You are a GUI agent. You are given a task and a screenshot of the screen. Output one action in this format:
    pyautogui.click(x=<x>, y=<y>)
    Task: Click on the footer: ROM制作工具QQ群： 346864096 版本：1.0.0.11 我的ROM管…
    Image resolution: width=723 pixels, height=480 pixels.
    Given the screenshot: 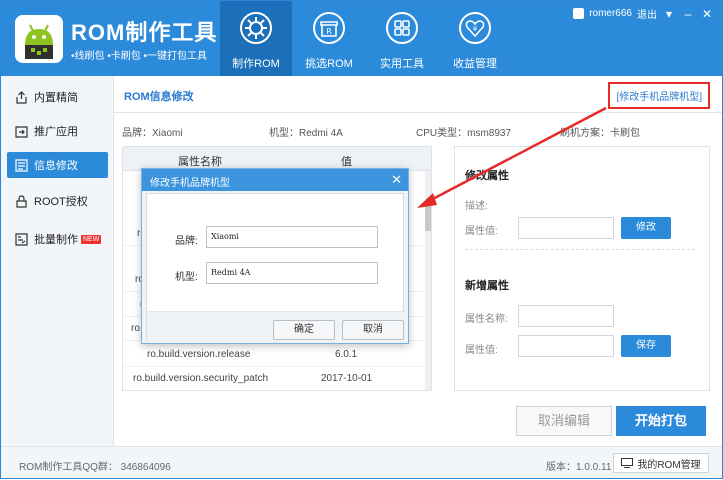 What is the action you would take?
    pyautogui.click(x=361, y=462)
    